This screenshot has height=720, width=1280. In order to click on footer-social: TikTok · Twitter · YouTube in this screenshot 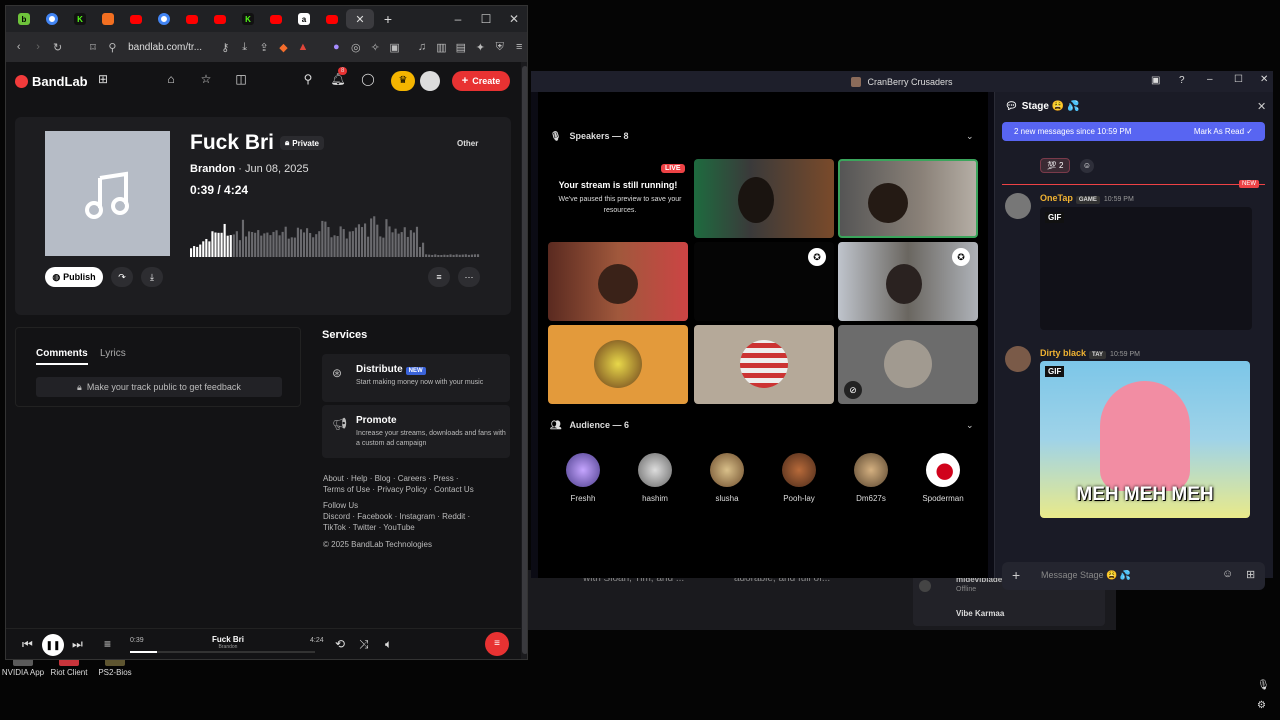, I will do `click(369, 527)`.